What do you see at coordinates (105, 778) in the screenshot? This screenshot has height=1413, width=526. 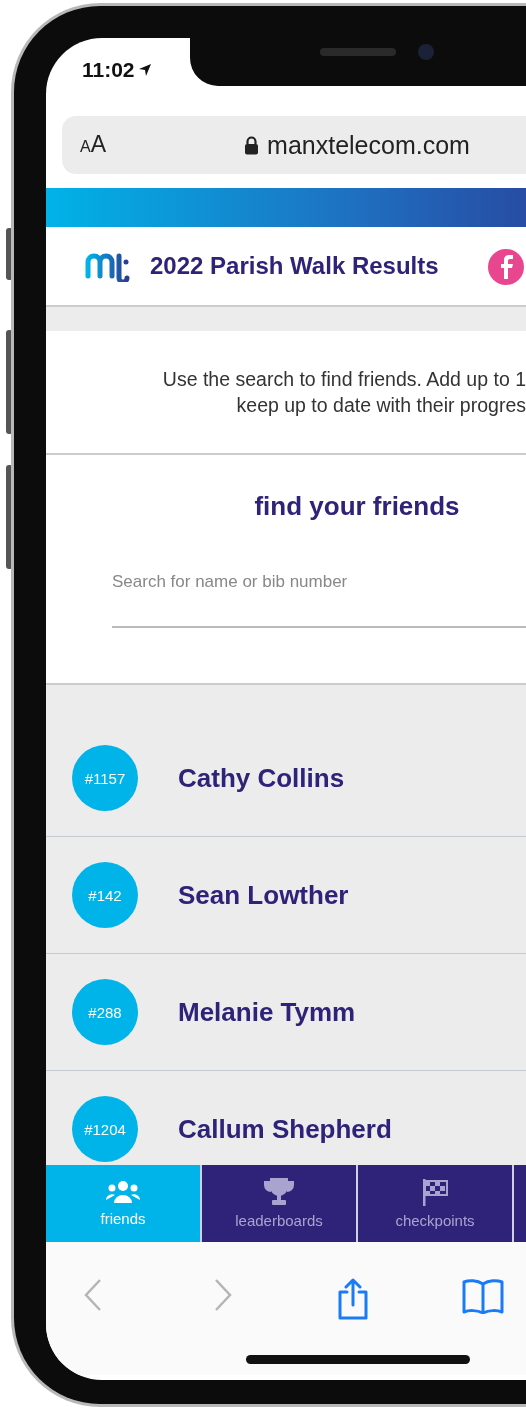 I see `bib-number: #1157` at bounding box center [105, 778].